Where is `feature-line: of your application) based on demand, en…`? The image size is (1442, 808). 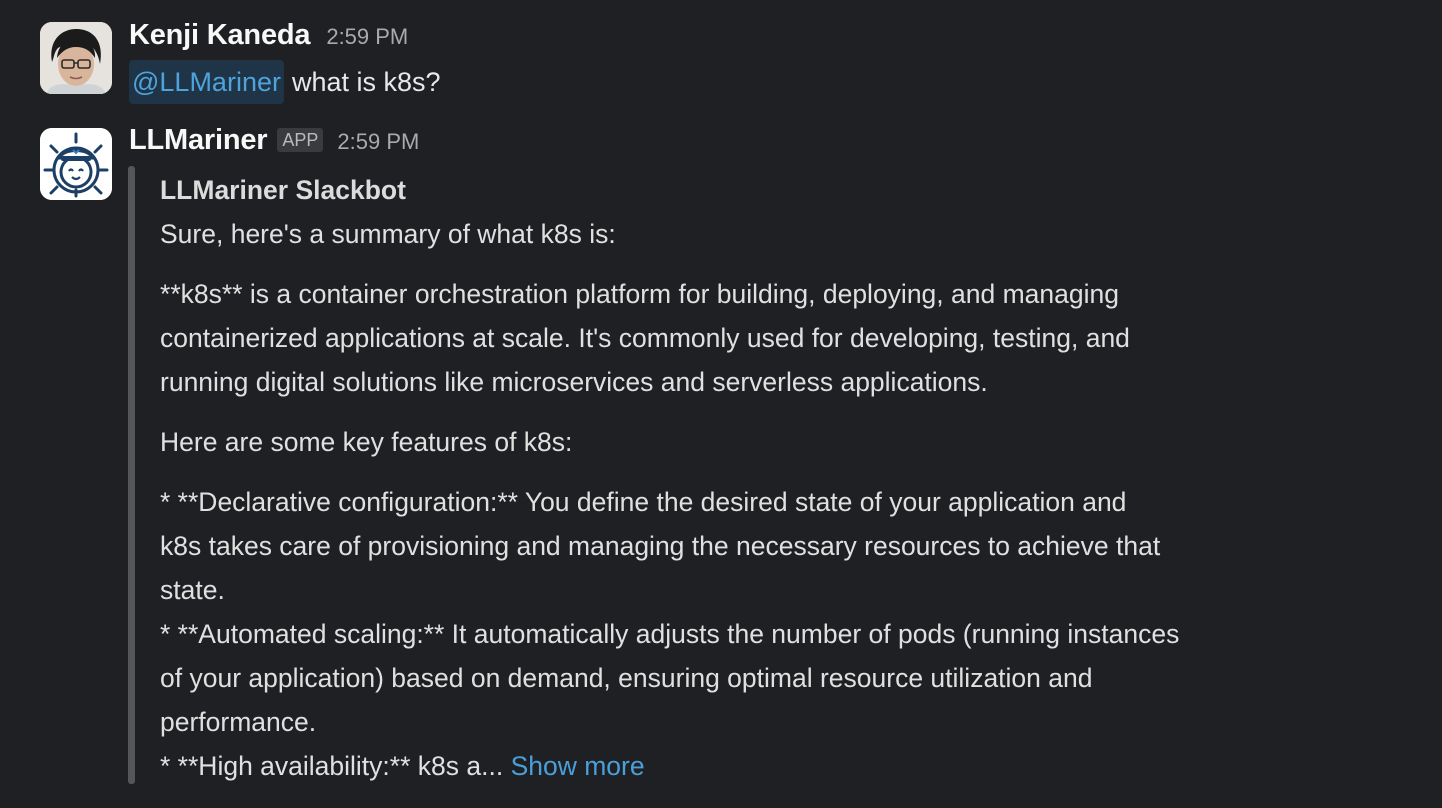
feature-line: of your application) based on demand, en… is located at coordinates (626, 678).